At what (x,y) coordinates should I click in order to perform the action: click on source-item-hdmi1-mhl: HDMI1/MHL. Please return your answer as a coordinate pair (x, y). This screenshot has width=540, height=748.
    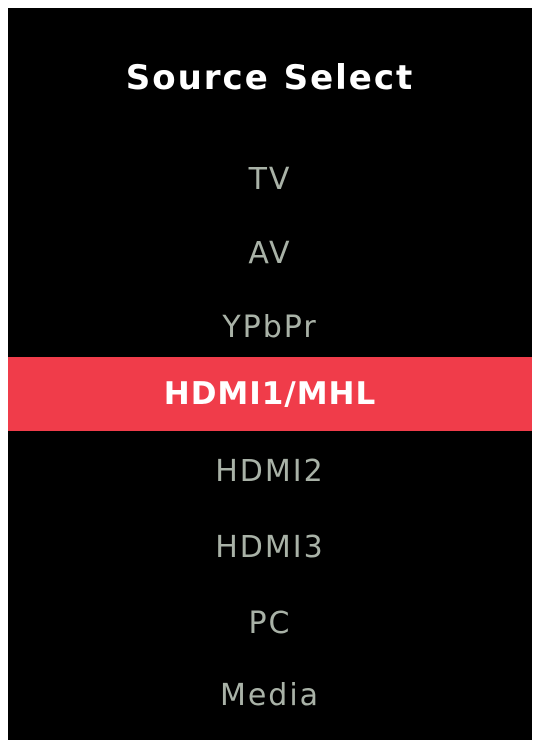
    Looking at the image, I should click on (270, 394).